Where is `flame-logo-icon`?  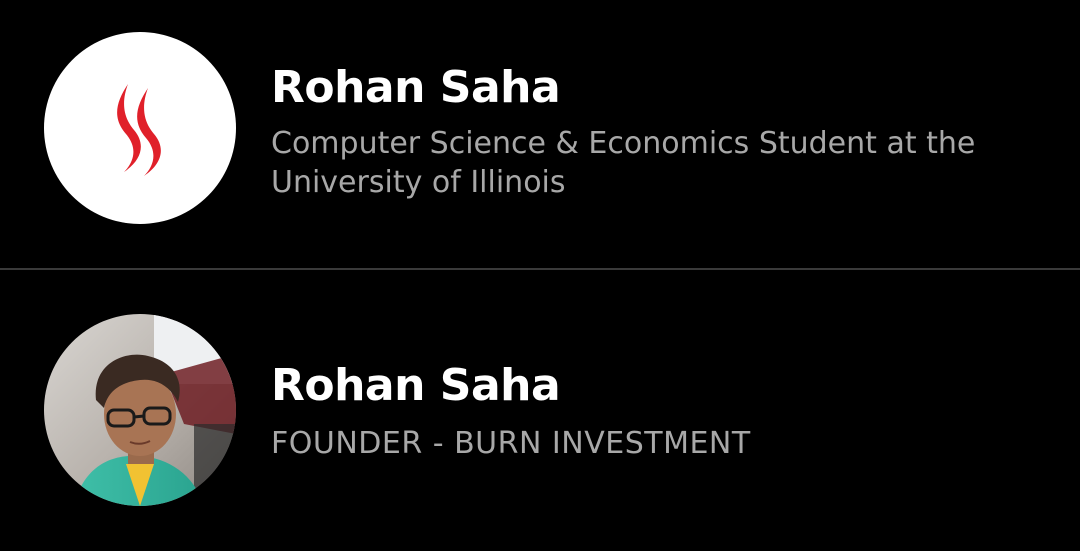
flame-logo-icon is located at coordinates (139, 130).